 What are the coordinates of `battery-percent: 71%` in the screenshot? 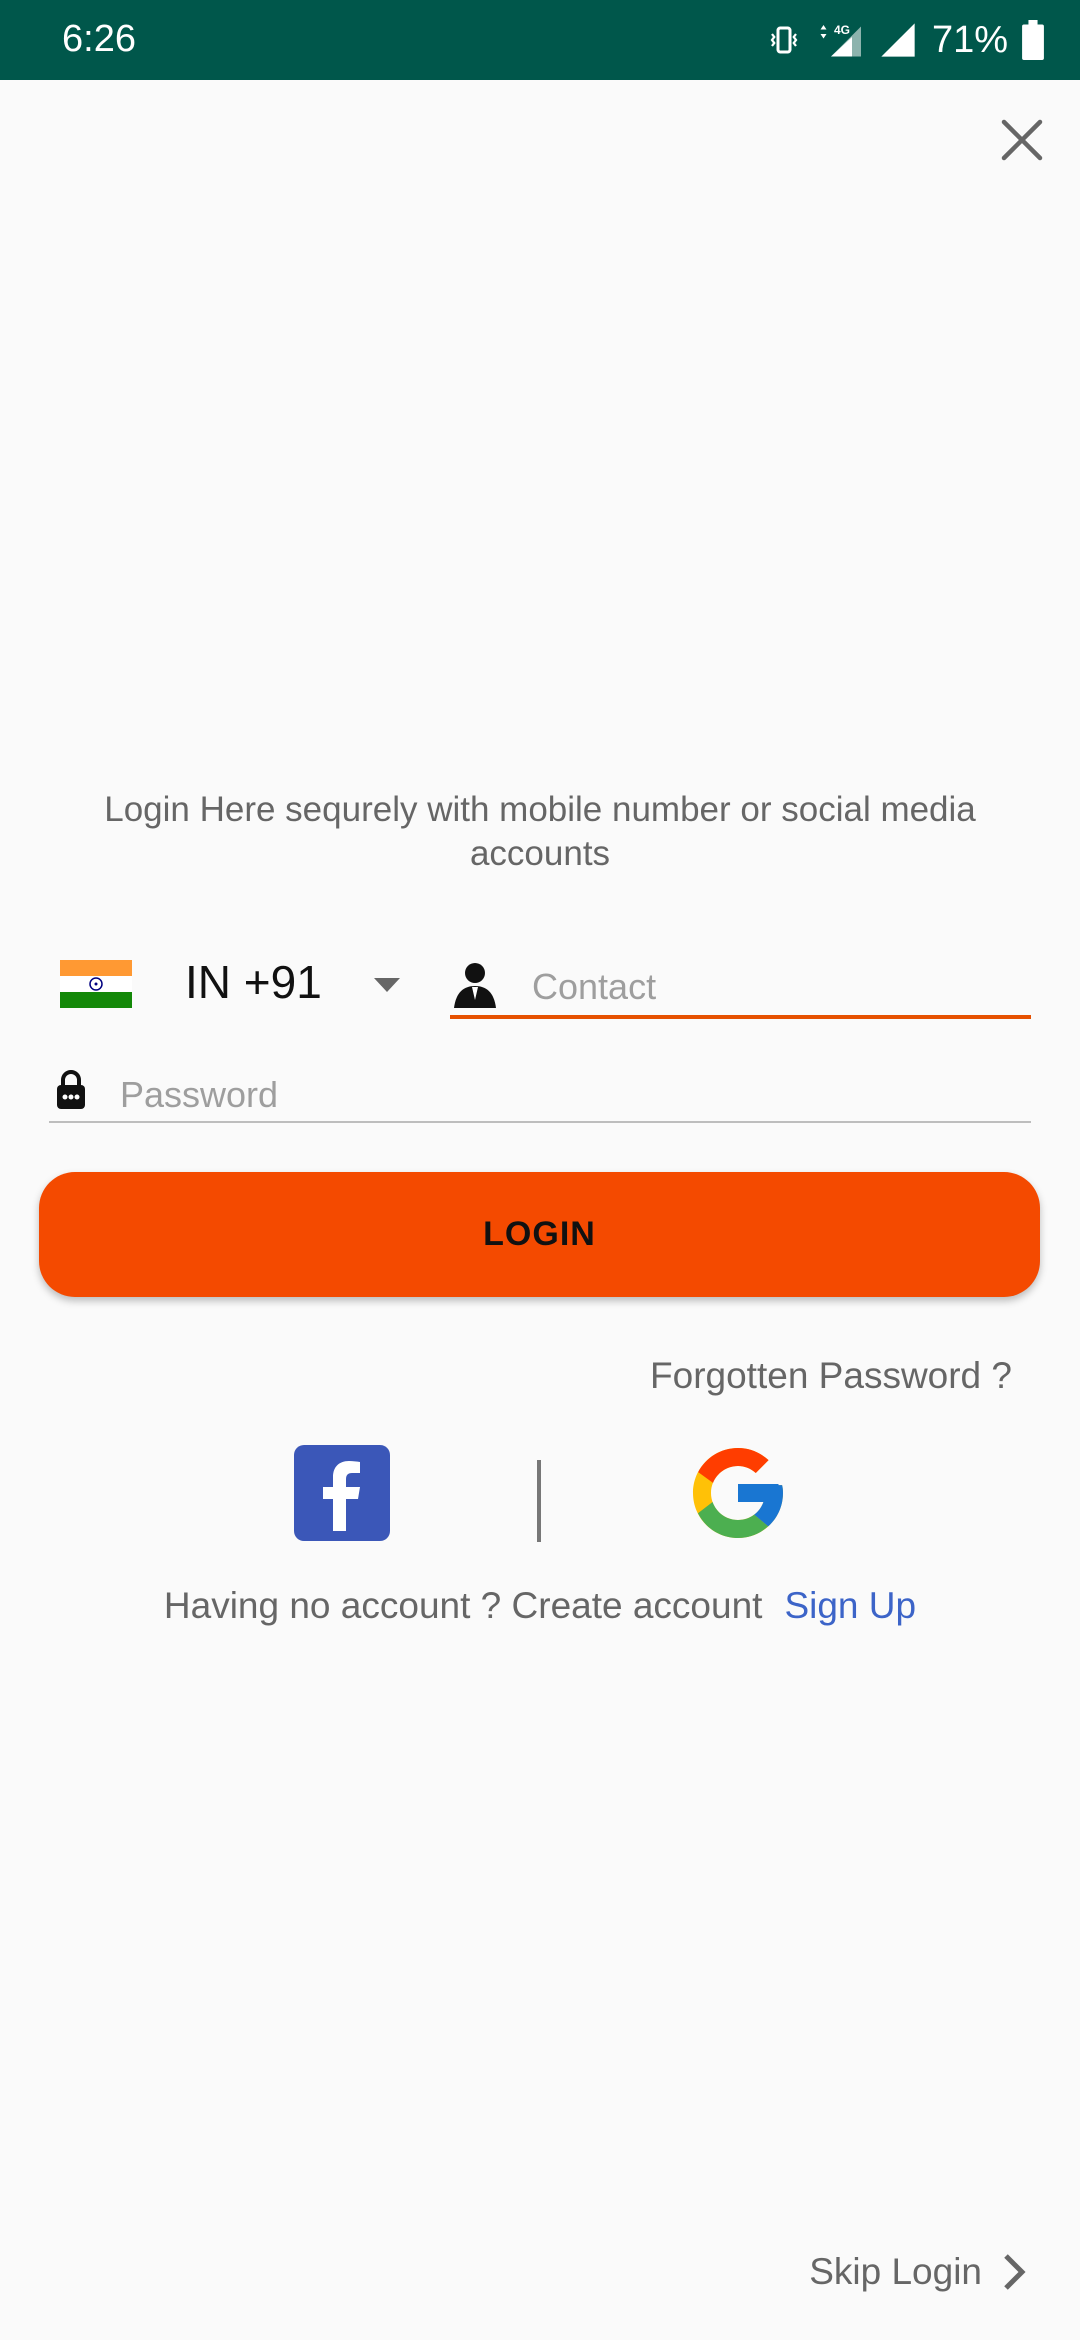 It's located at (969, 39).